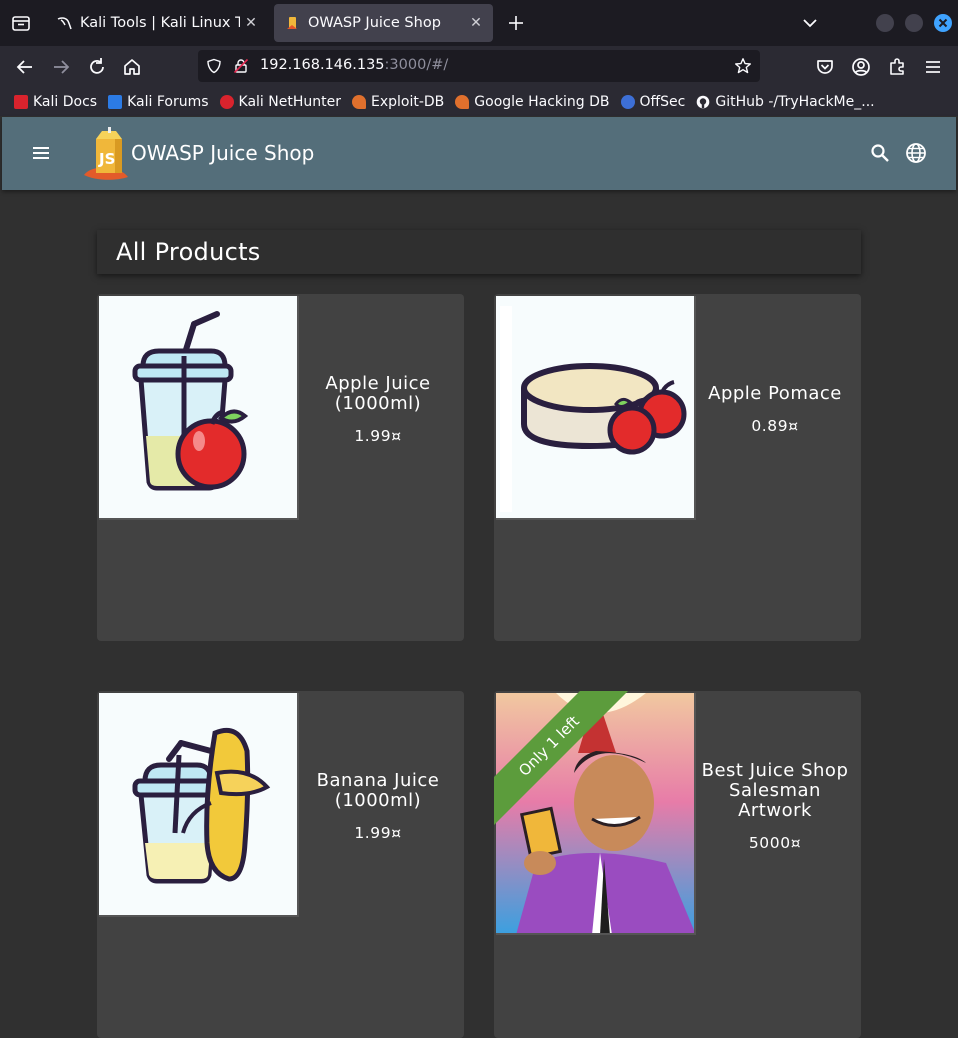 The width and height of the screenshot is (958, 1038). I want to click on url-text: 192.168.146.135:3000/#/, so click(354, 65).